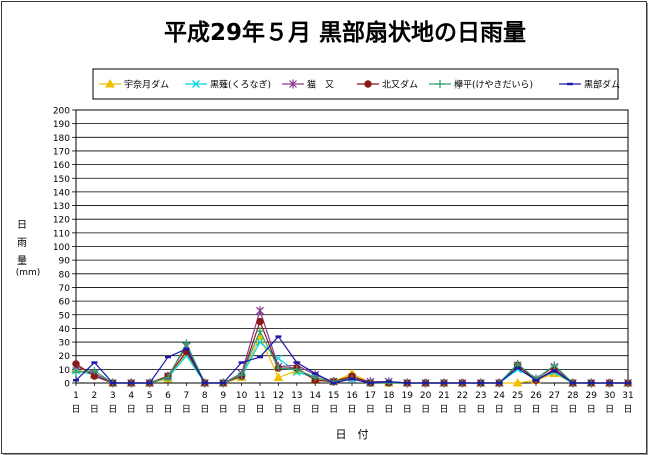 The image size is (648, 455). I want to click on y-axis-label-char: 雨, so click(22, 243).